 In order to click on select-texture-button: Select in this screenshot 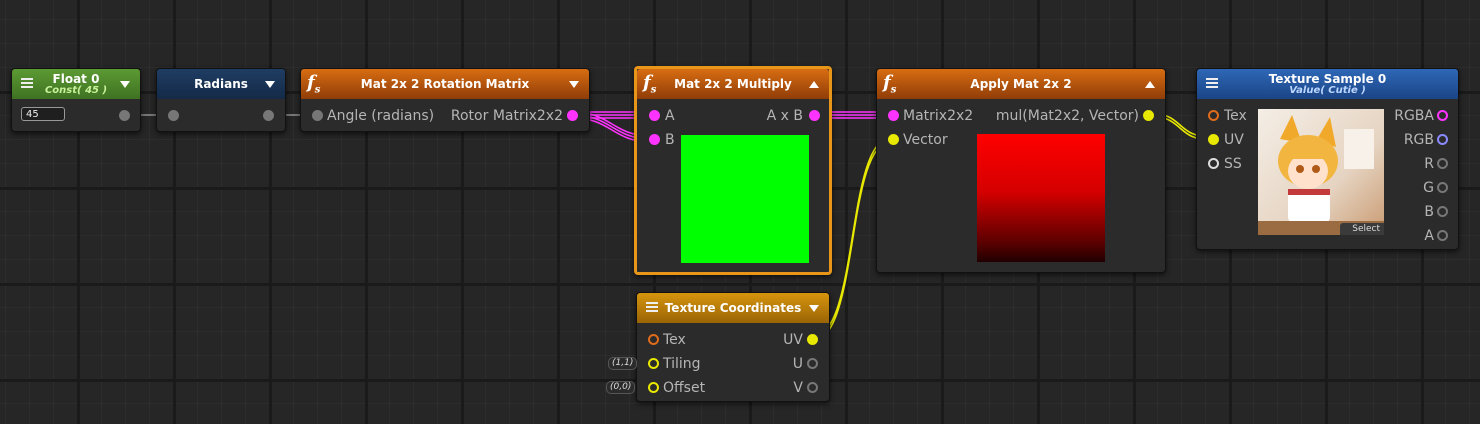, I will do `click(1362, 229)`.